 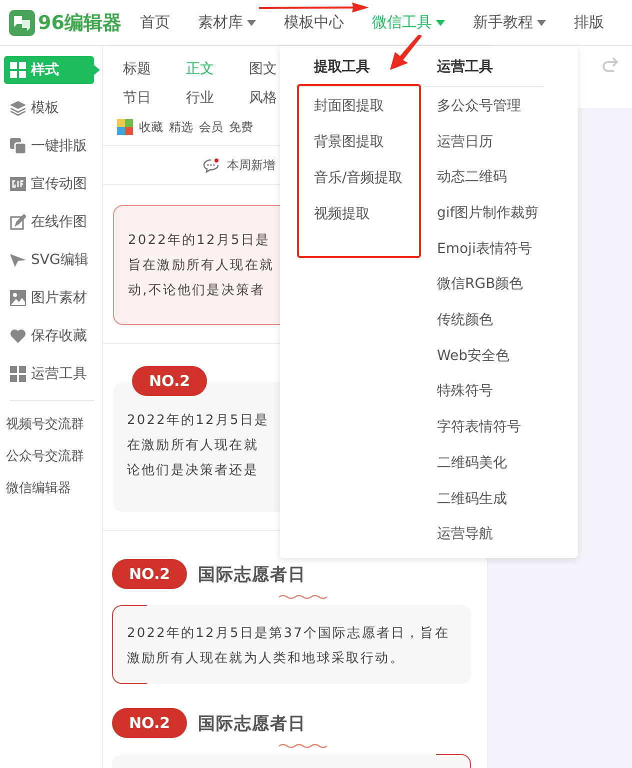 What do you see at coordinates (251, 165) in the screenshot?
I see `notice-text: 本周新增` at bounding box center [251, 165].